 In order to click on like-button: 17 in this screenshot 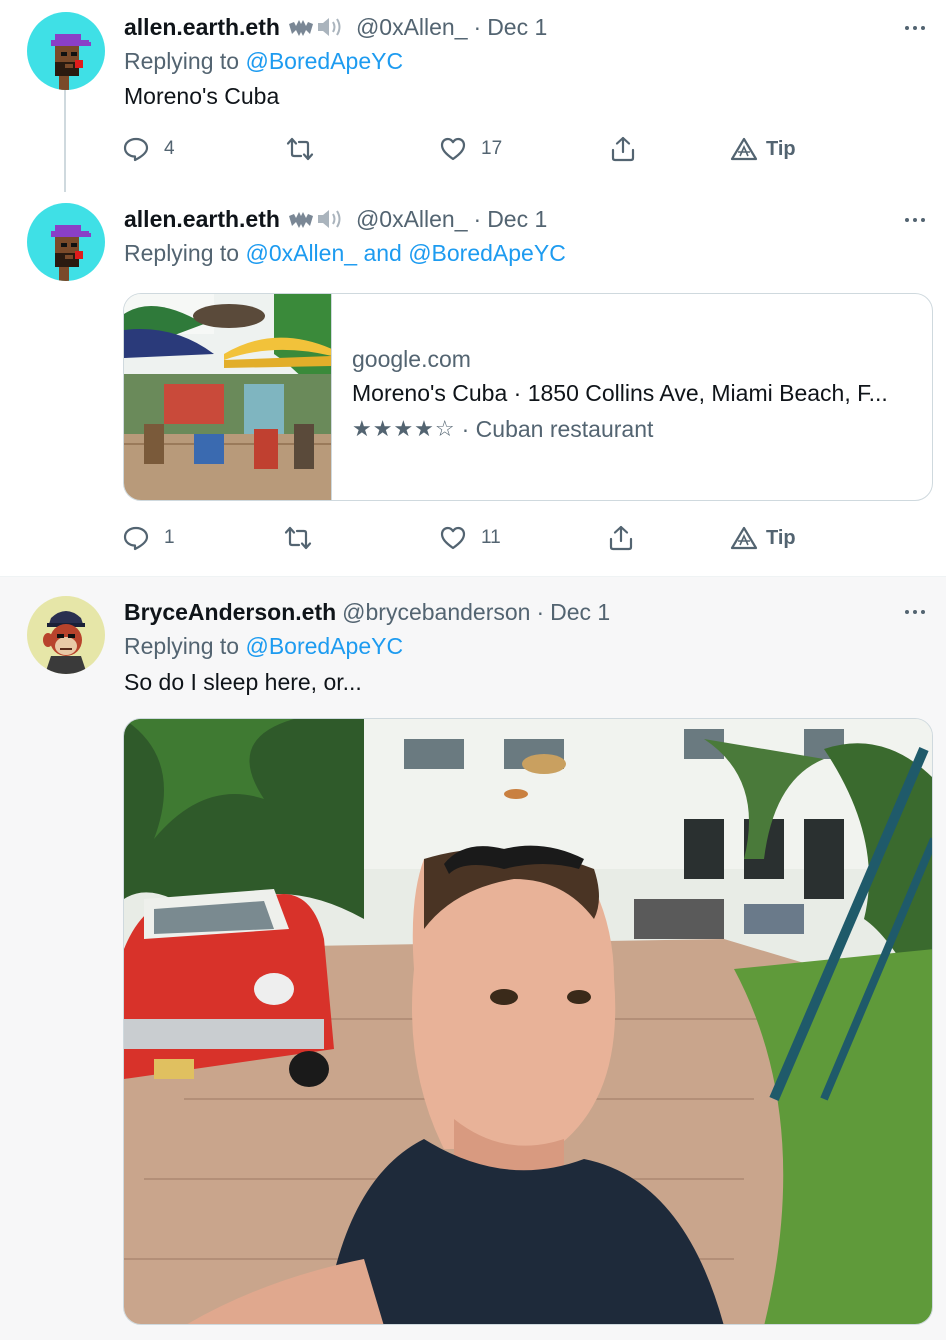, I will do `click(470, 149)`.